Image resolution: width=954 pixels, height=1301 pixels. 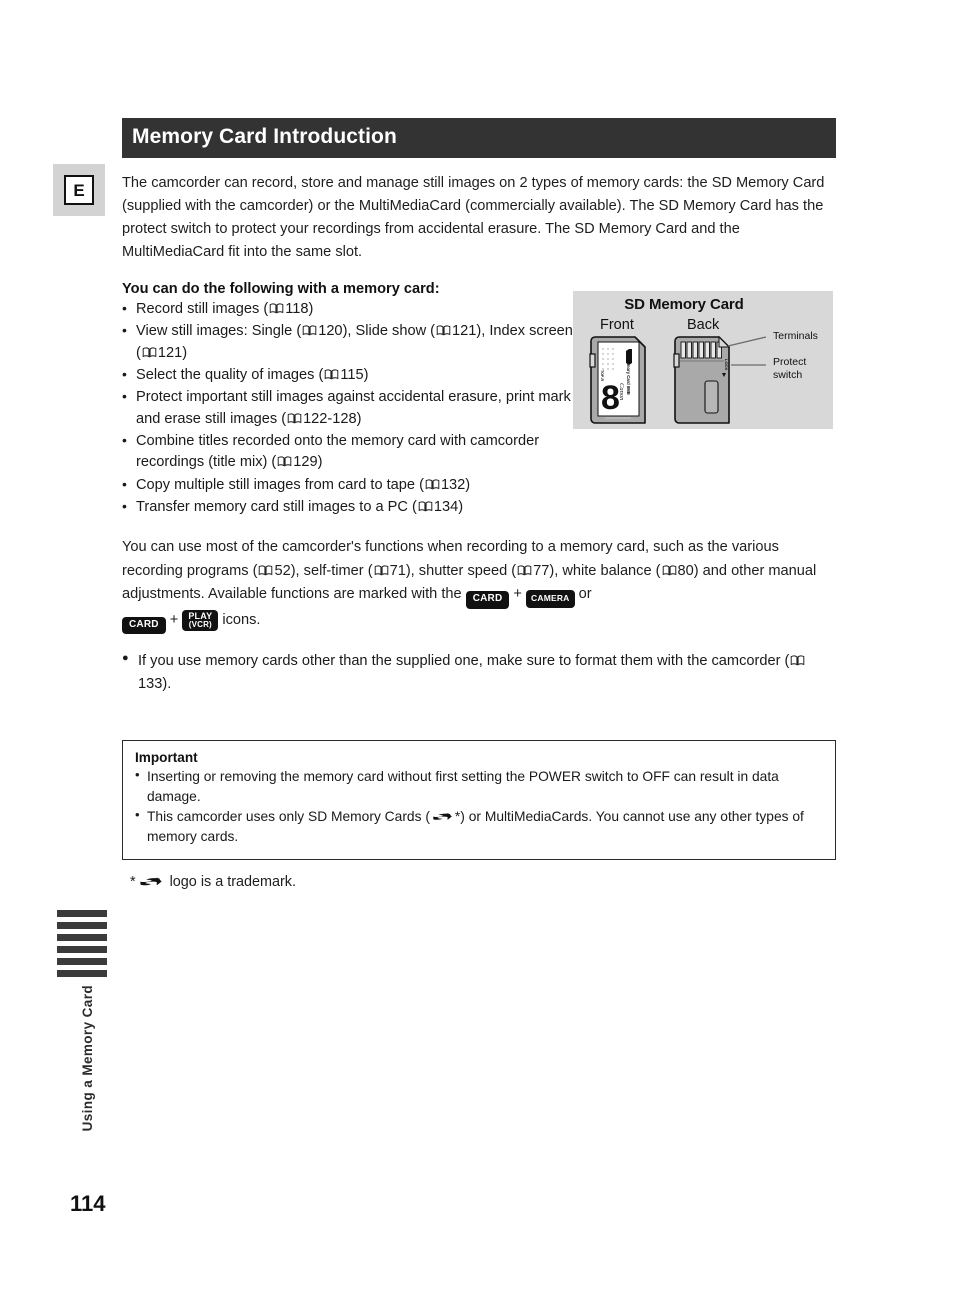 I want to click on card-terminals, so click(x=701, y=350).